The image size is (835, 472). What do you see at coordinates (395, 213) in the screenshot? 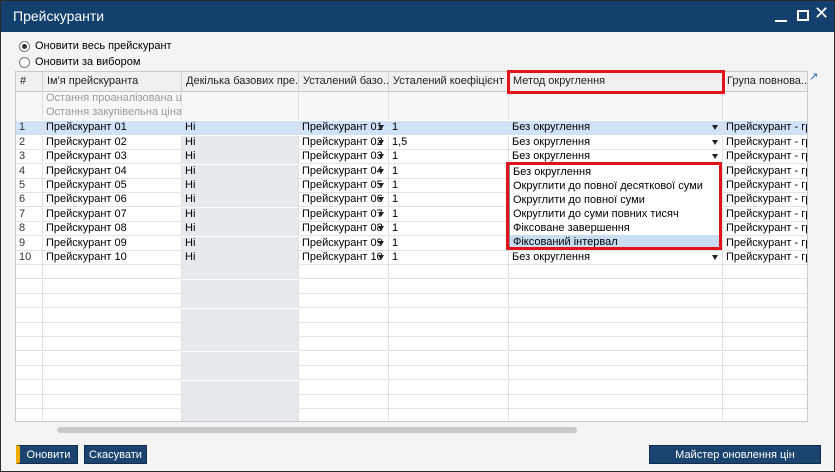
I see `default-factor-cell-text: 1` at bounding box center [395, 213].